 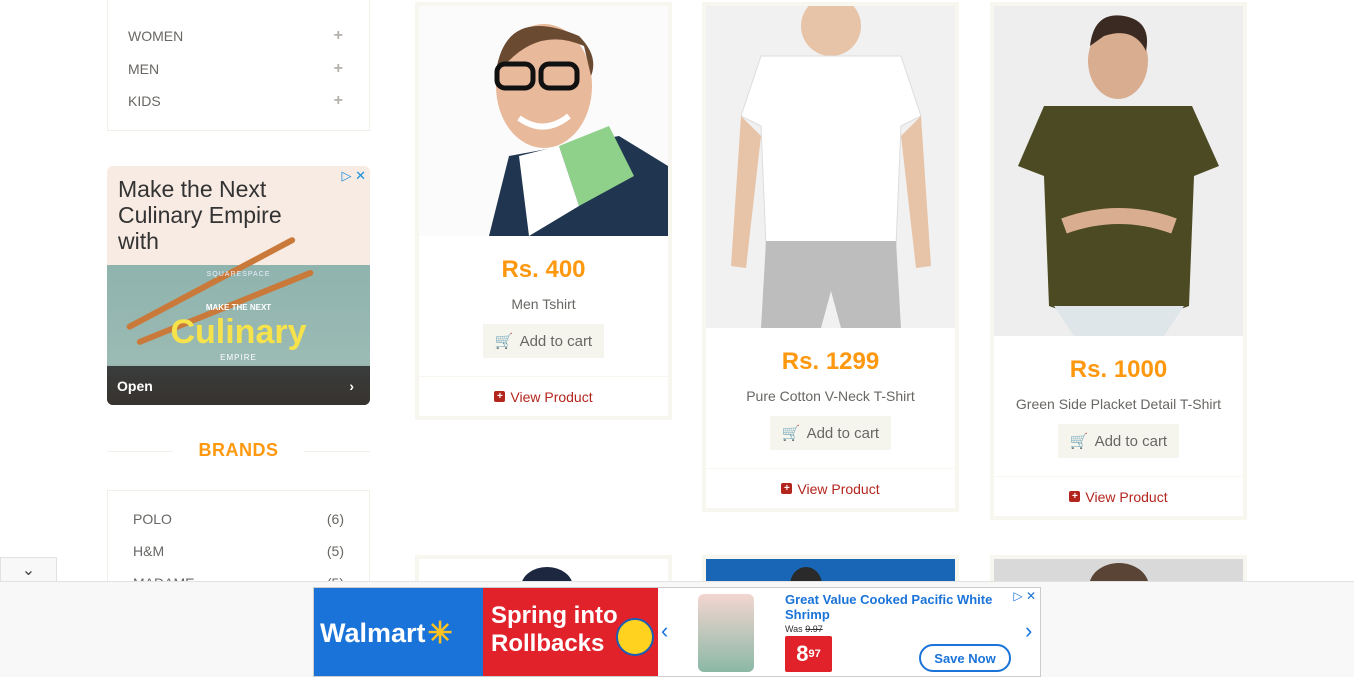 I want to click on product-price: Rs. 1000, so click(x=1118, y=369).